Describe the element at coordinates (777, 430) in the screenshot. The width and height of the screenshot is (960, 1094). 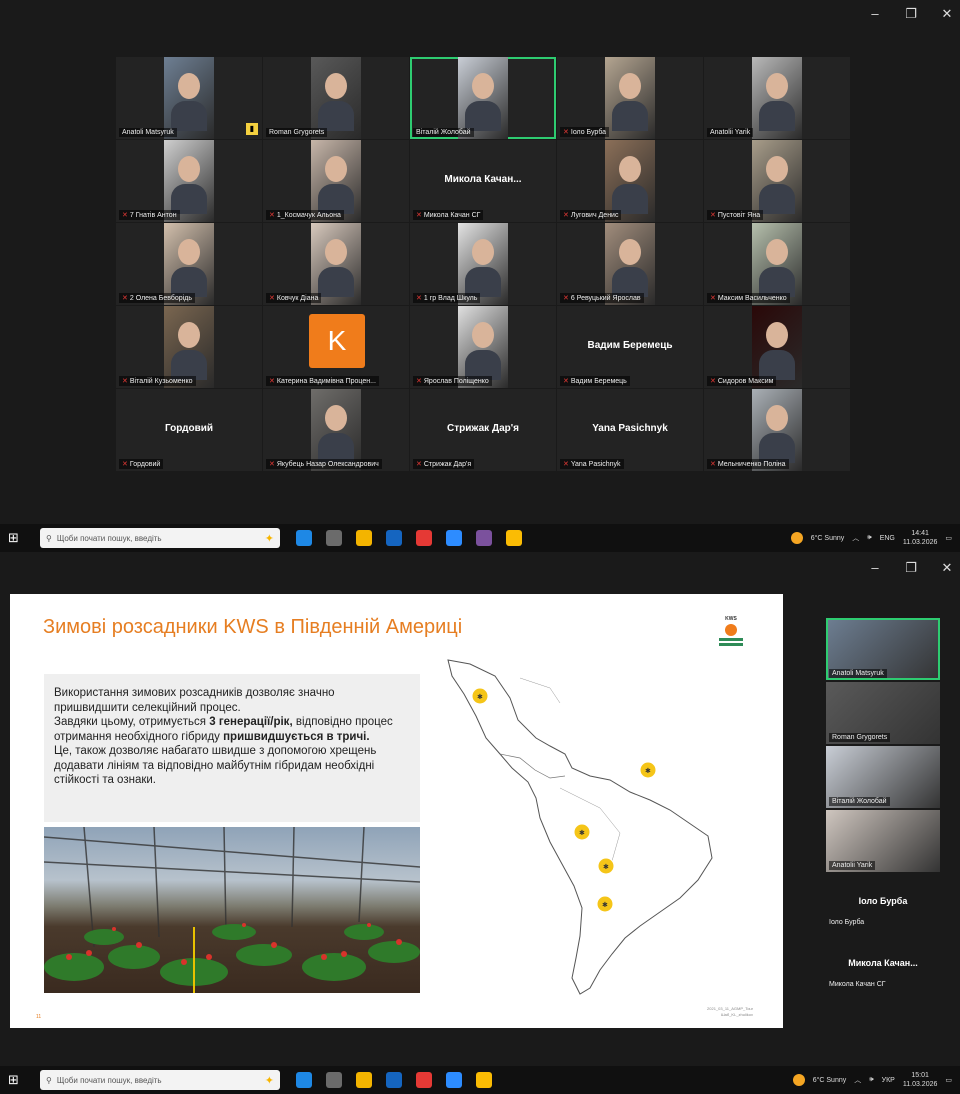
I see `participant-tile: ✕ Мельниченко Поліна` at that location.